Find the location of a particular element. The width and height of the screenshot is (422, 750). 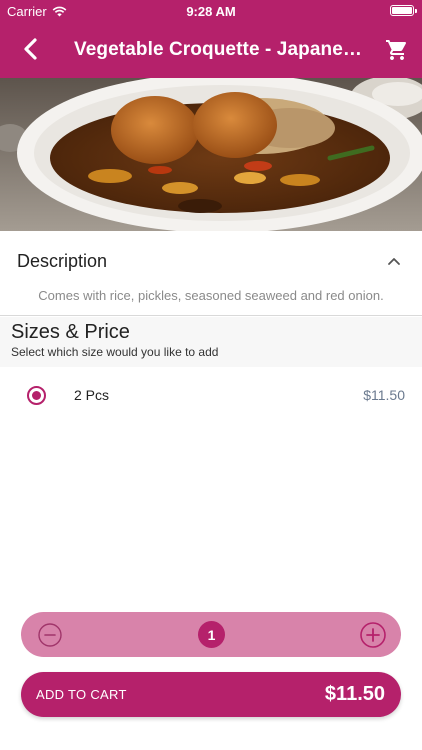

radio-selected-dot is located at coordinates (36, 395).